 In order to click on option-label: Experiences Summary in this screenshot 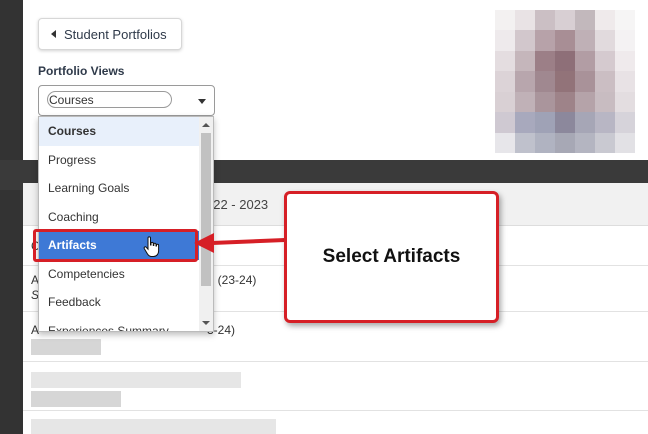, I will do `click(108, 327)`.